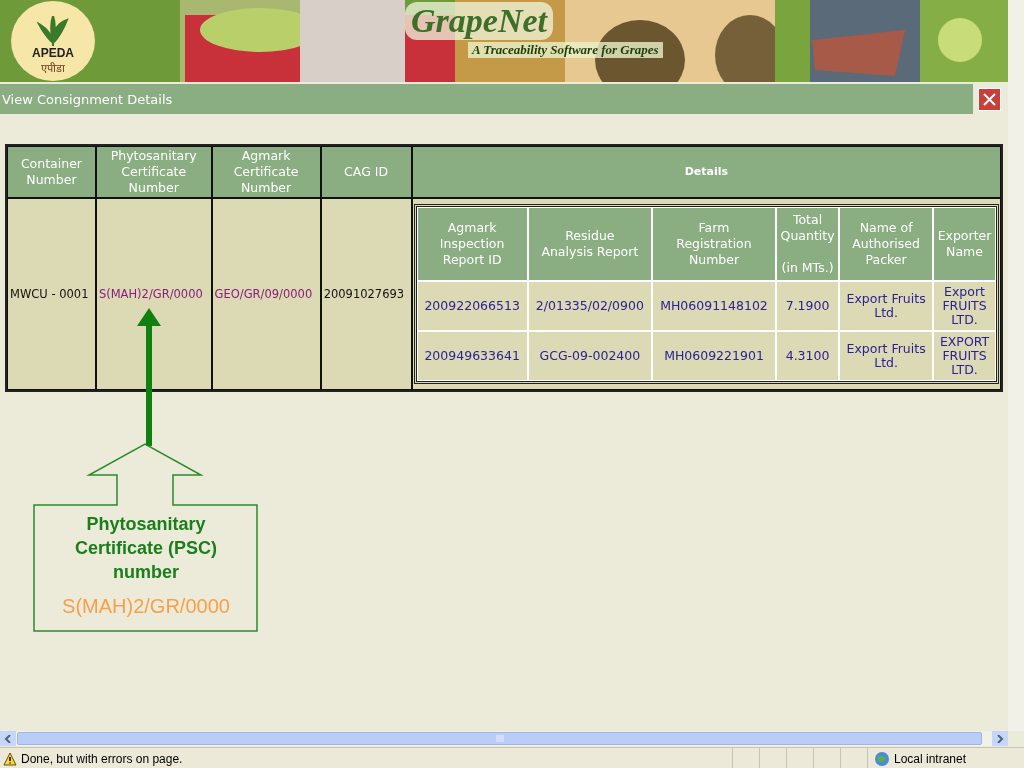 This screenshot has height=768, width=1024. Describe the element at coordinates (590, 244) in the screenshot. I see `column-header: Residue Analysis Report` at that location.